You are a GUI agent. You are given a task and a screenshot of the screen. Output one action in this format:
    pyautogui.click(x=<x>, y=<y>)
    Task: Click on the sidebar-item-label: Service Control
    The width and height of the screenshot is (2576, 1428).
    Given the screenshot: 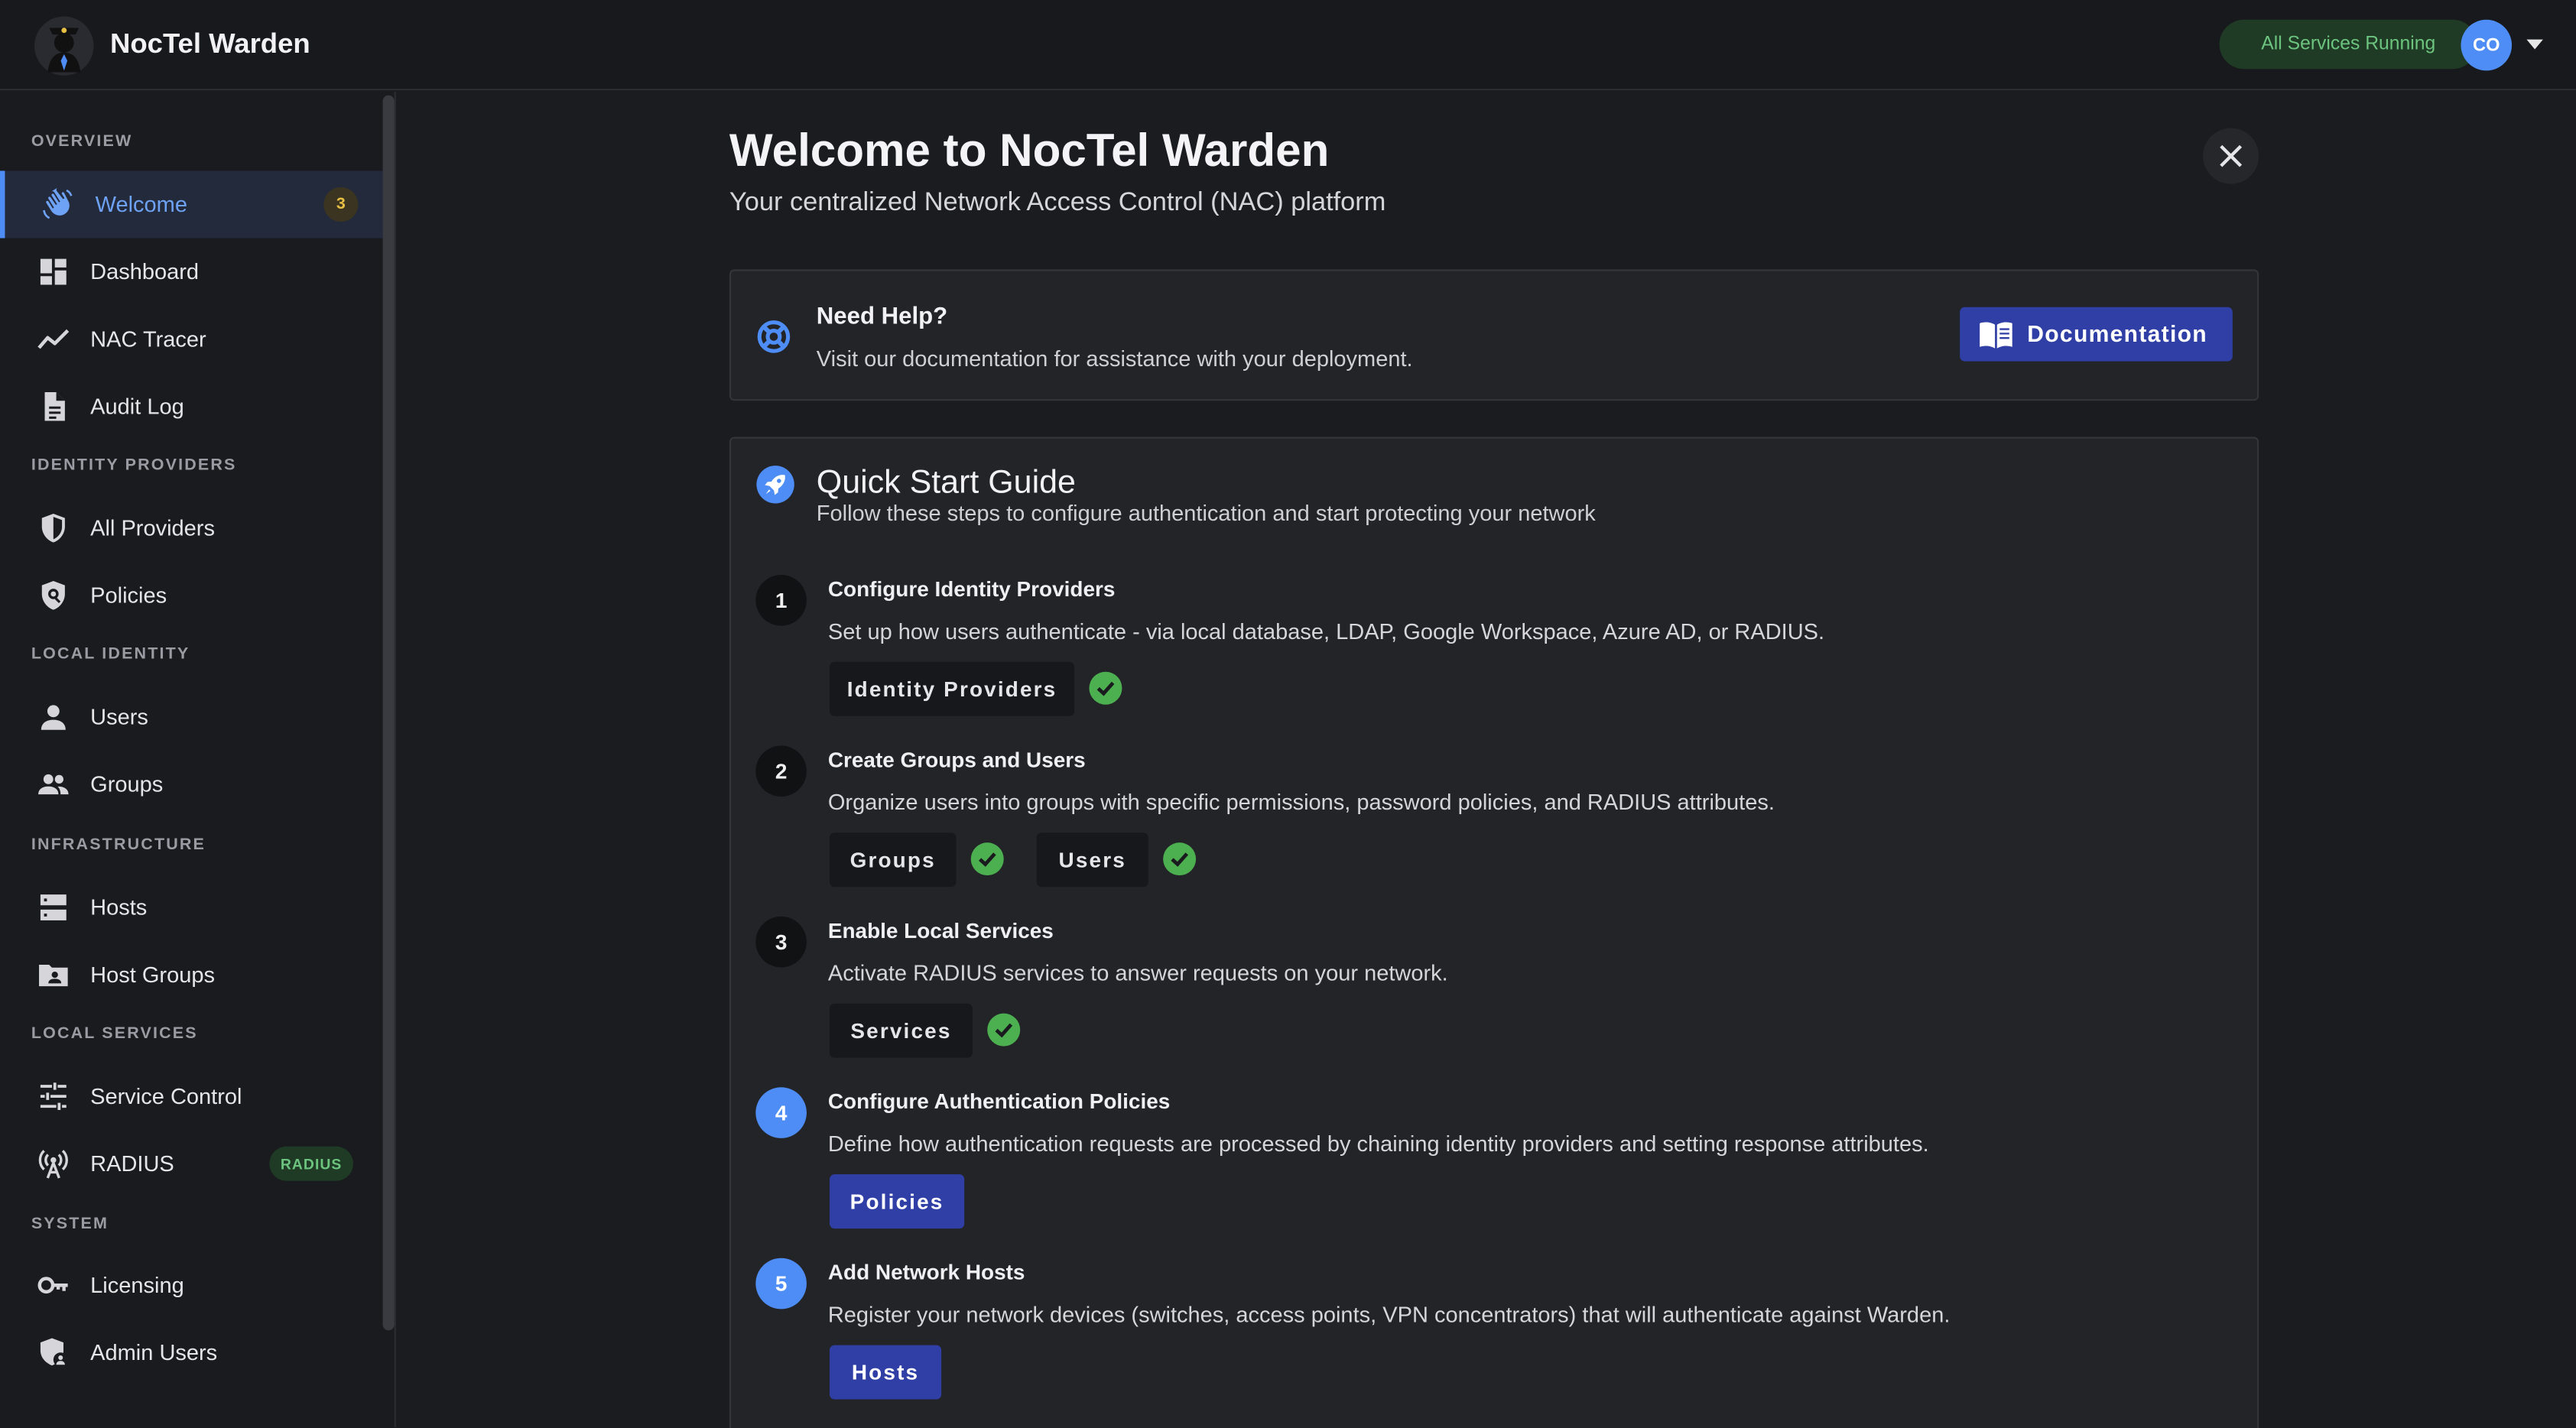 What is the action you would take?
    pyautogui.click(x=166, y=1096)
    